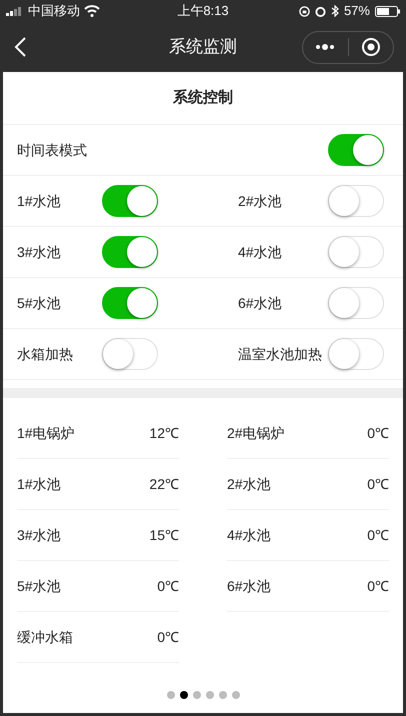 This screenshot has height=716, width=406. Describe the element at coordinates (203, 47) in the screenshot. I see `page-title: 系统监测` at that location.